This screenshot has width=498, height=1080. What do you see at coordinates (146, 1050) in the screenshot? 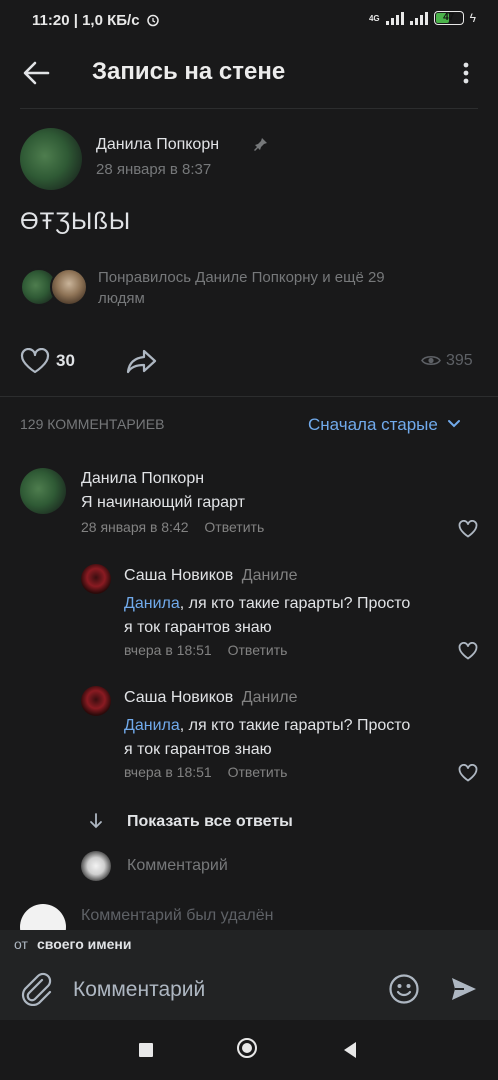
I see `nav-square-icon` at bounding box center [146, 1050].